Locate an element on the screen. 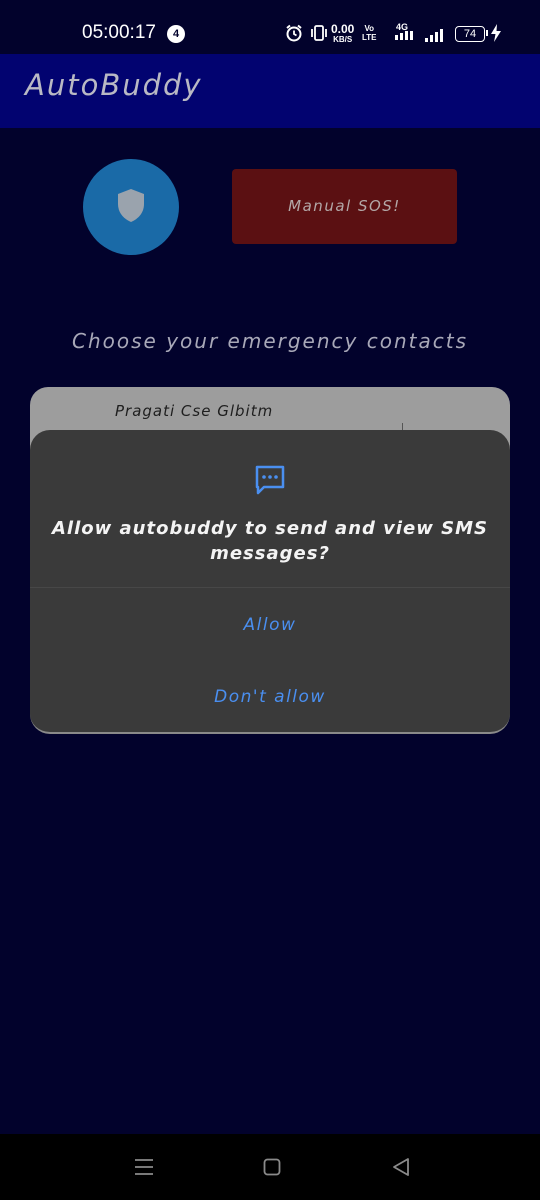 Image resolution: width=540 pixels, height=1200 pixels. signal-4g-icon: 4G is located at coordinates (405, 34).